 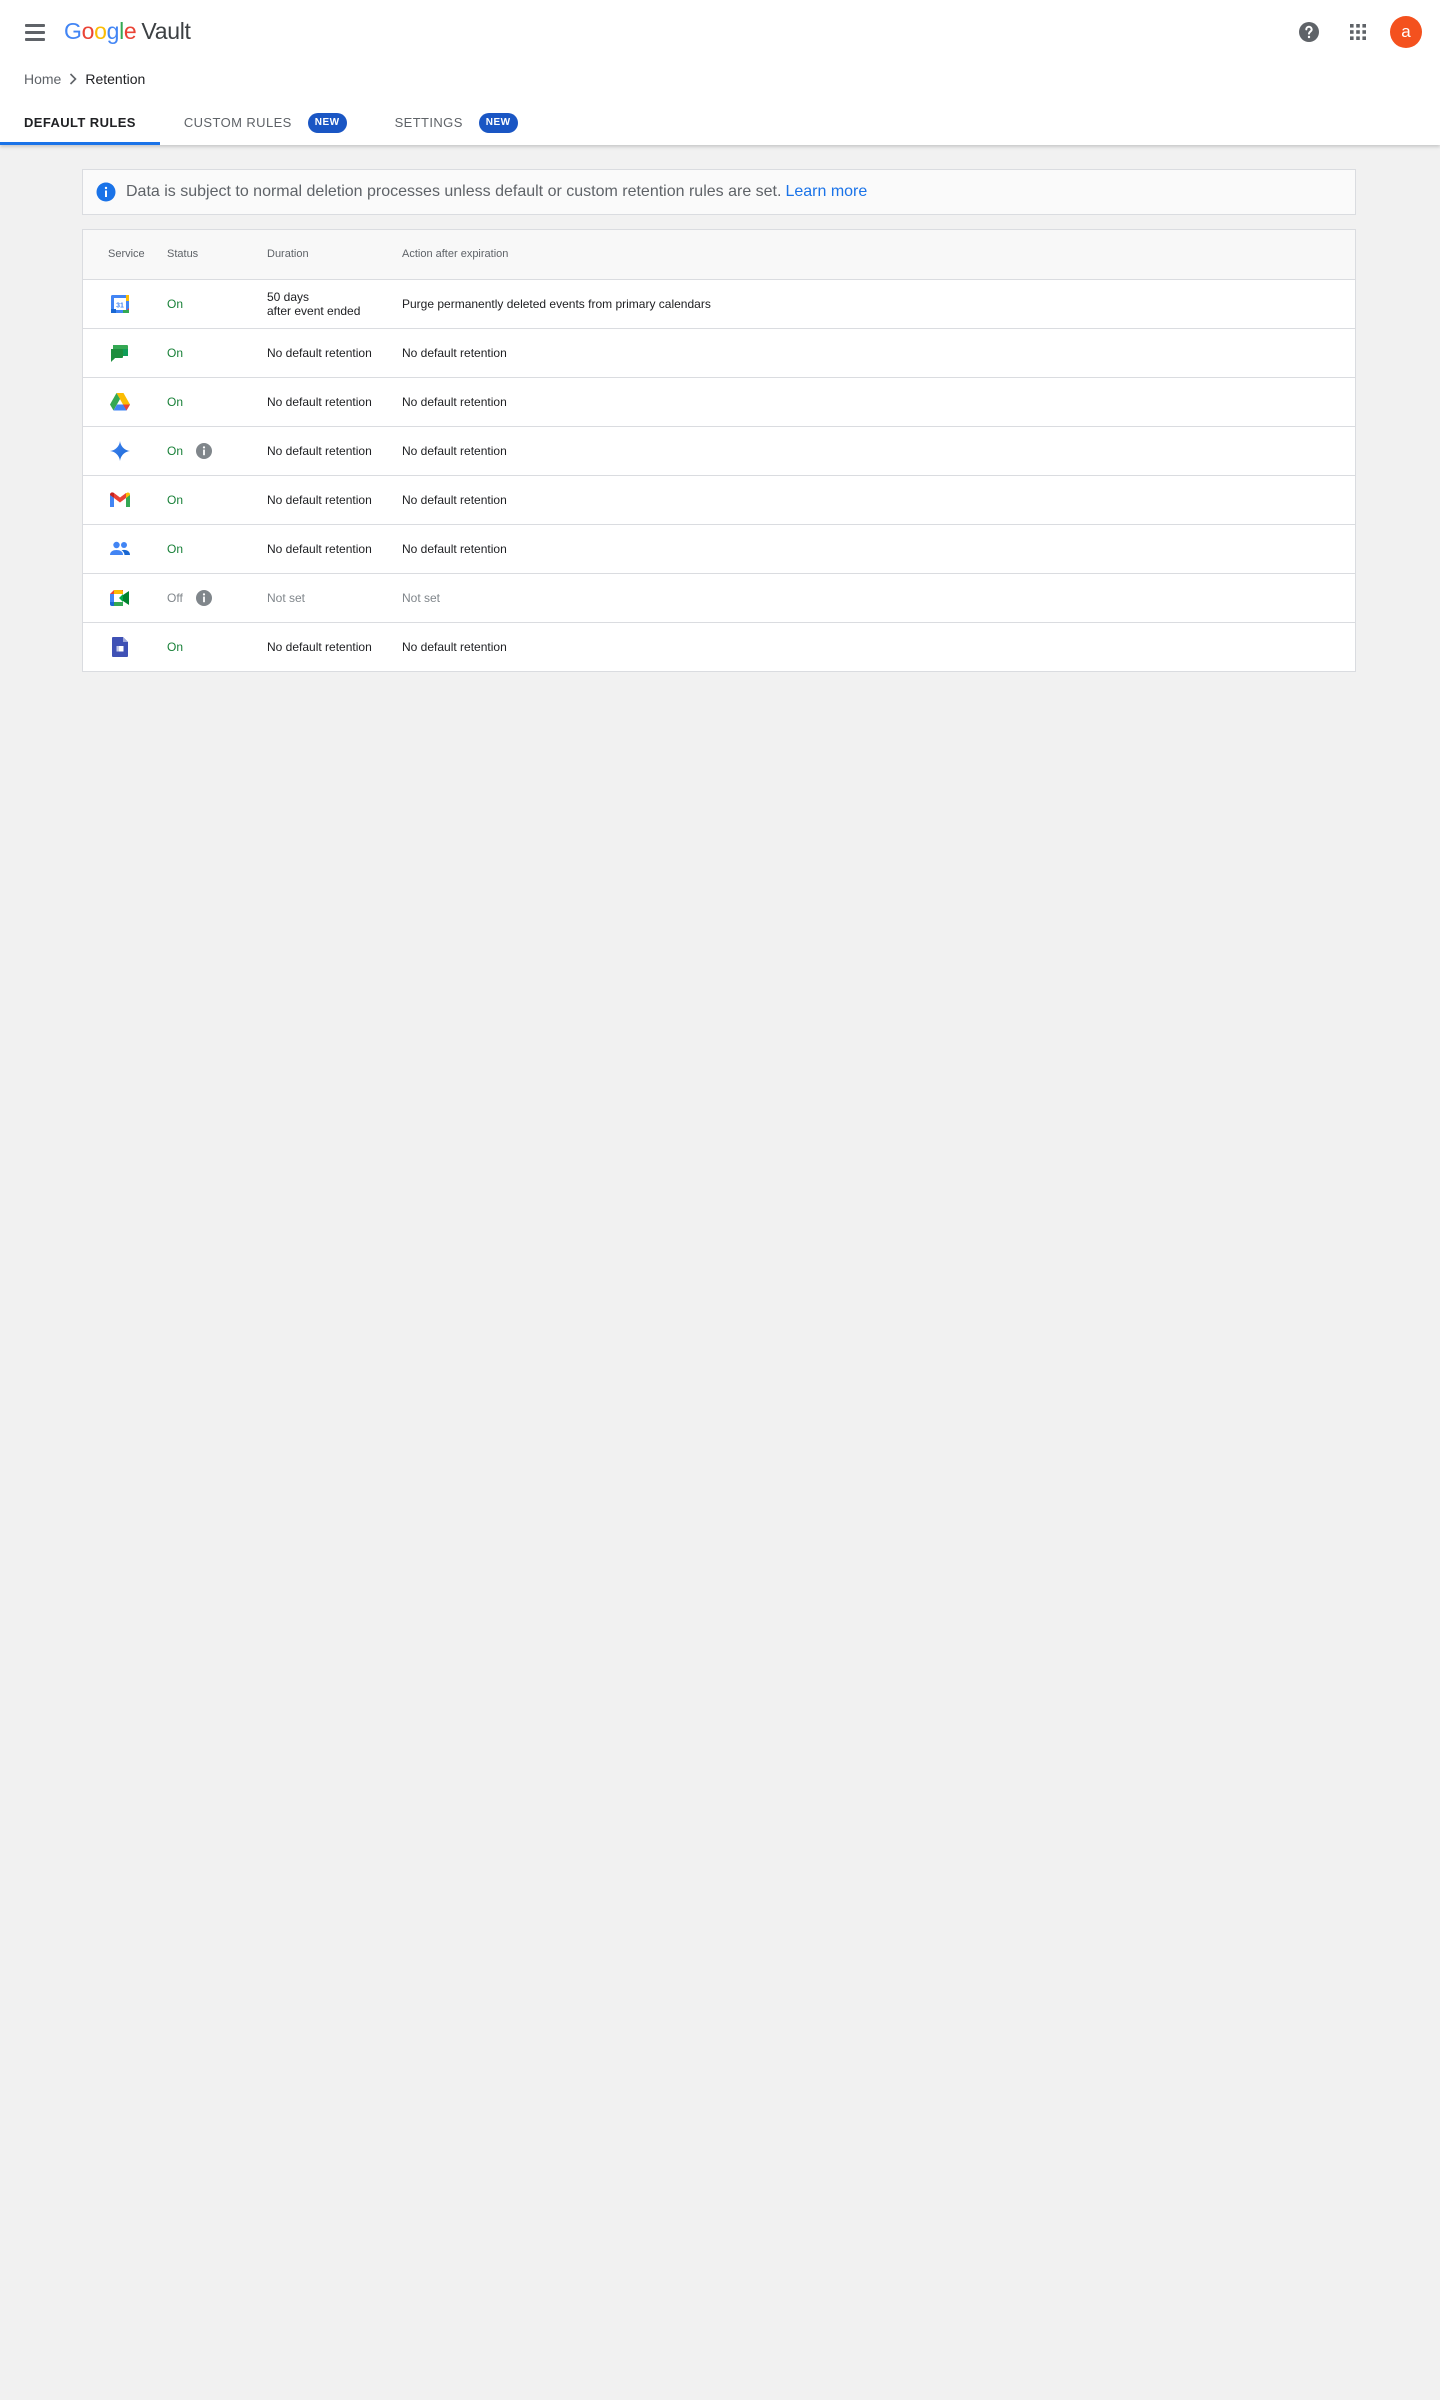 I want to click on chevron-right-icon, so click(x=73, y=79).